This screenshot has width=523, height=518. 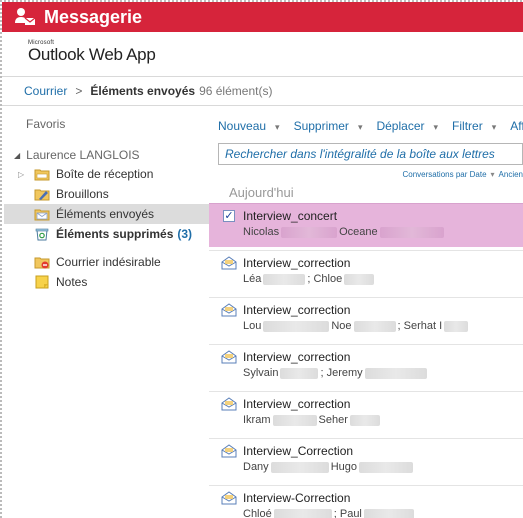 I want to click on sidebar-item-label: Notes, so click(x=72, y=282).